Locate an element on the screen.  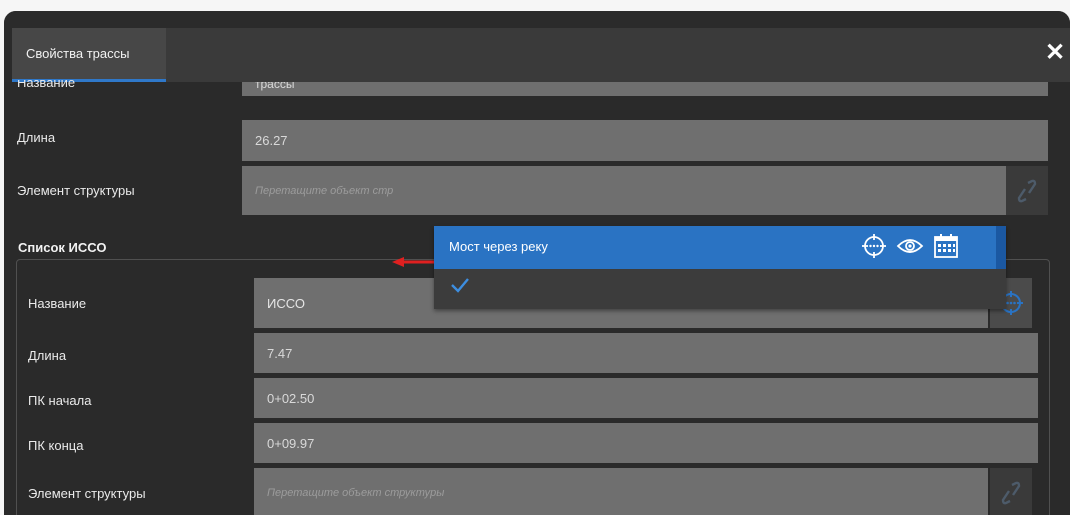
route-name-value: трассы is located at coordinates (275, 86).